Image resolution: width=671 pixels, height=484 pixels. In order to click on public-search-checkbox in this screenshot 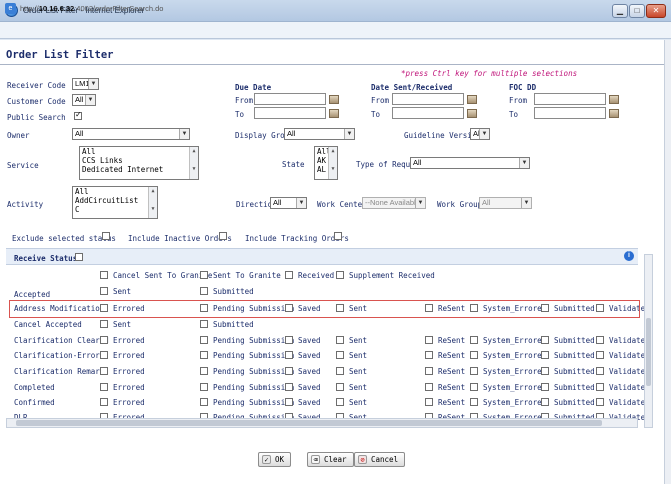, I will do `click(78, 115)`.